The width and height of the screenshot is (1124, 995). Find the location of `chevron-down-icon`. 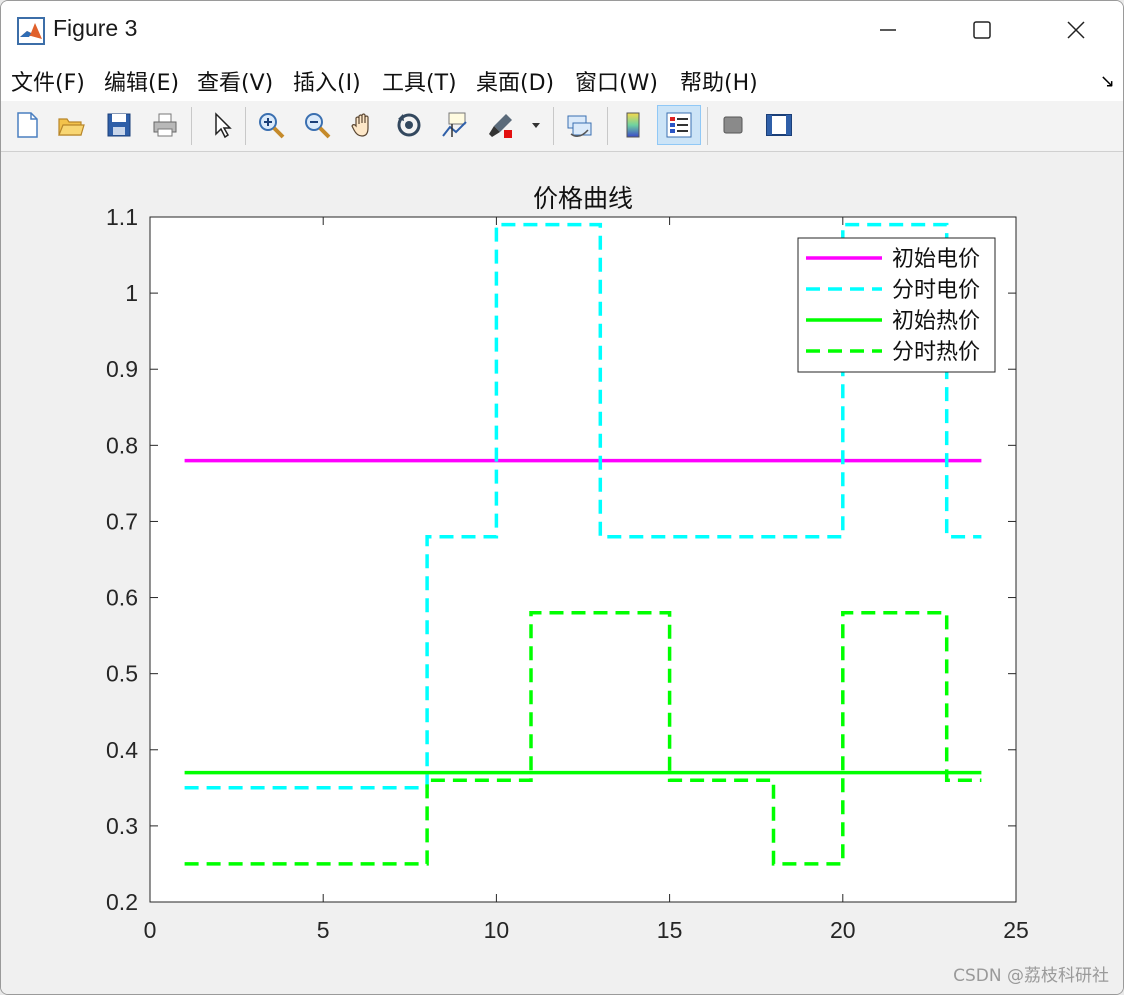

chevron-down-icon is located at coordinates (536, 125).